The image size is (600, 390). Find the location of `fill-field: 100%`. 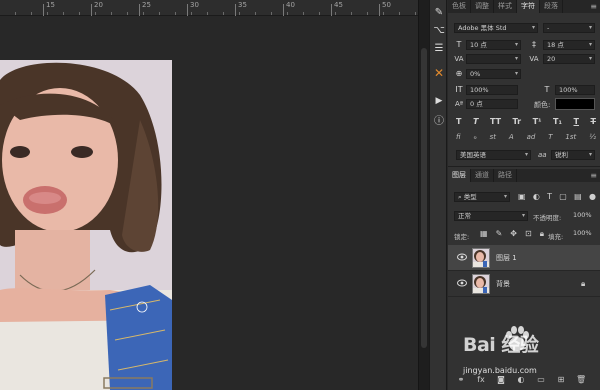

fill-field: 100% is located at coordinates (583, 234).